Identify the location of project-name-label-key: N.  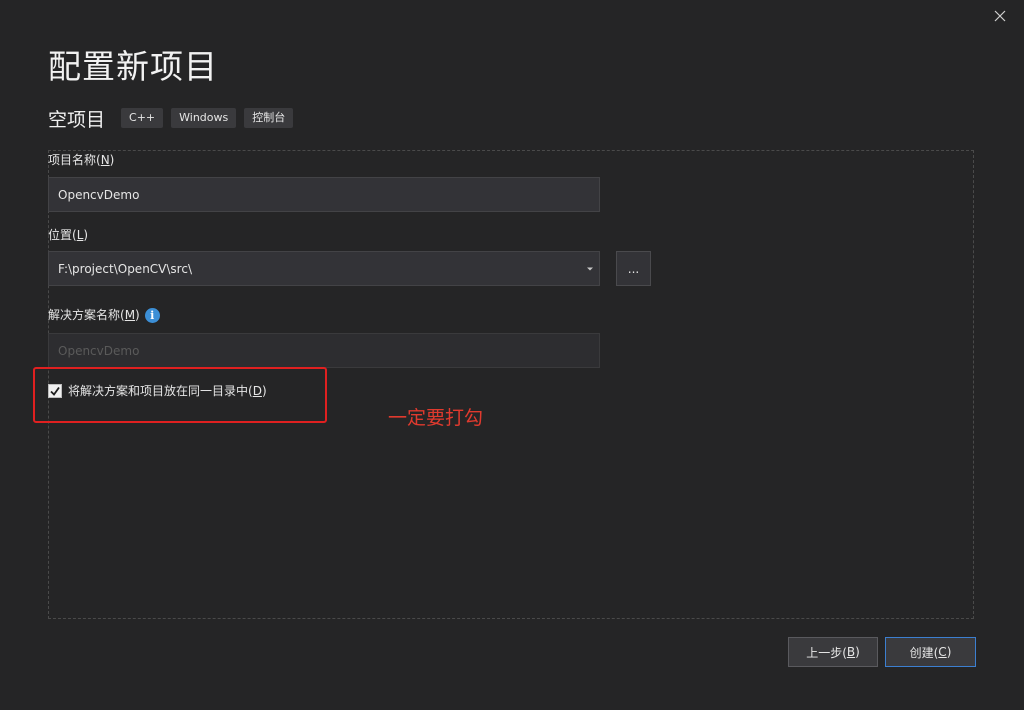
(105, 160).